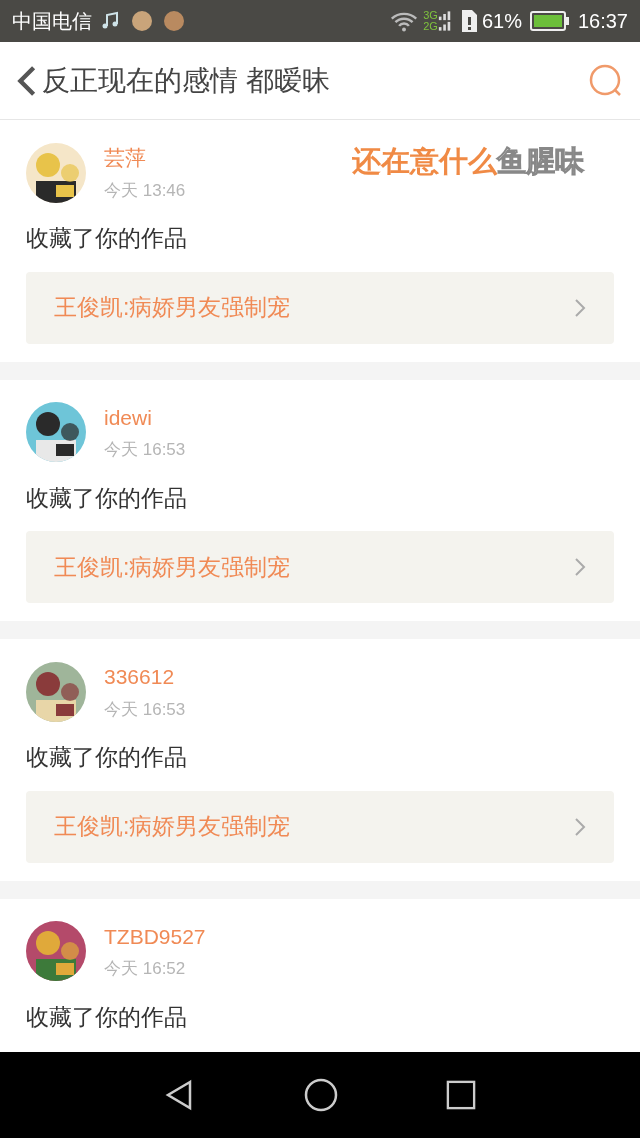  What do you see at coordinates (549, 21) in the screenshot?
I see `battery-icon` at bounding box center [549, 21].